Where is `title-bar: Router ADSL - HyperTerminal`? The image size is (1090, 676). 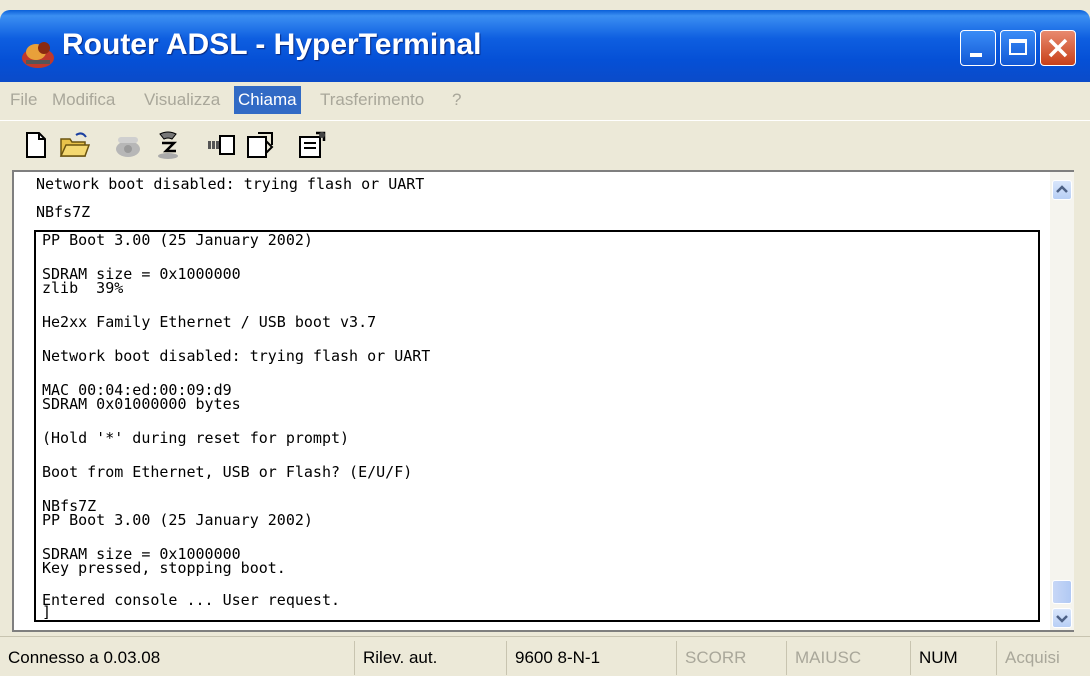 title-bar: Router ADSL - HyperTerminal is located at coordinates (545, 46).